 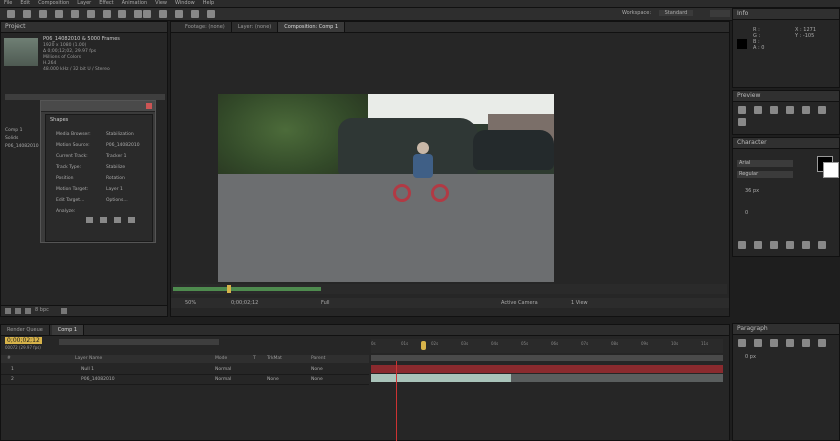 I want to click on views-select: 1 View, so click(x=579, y=303).